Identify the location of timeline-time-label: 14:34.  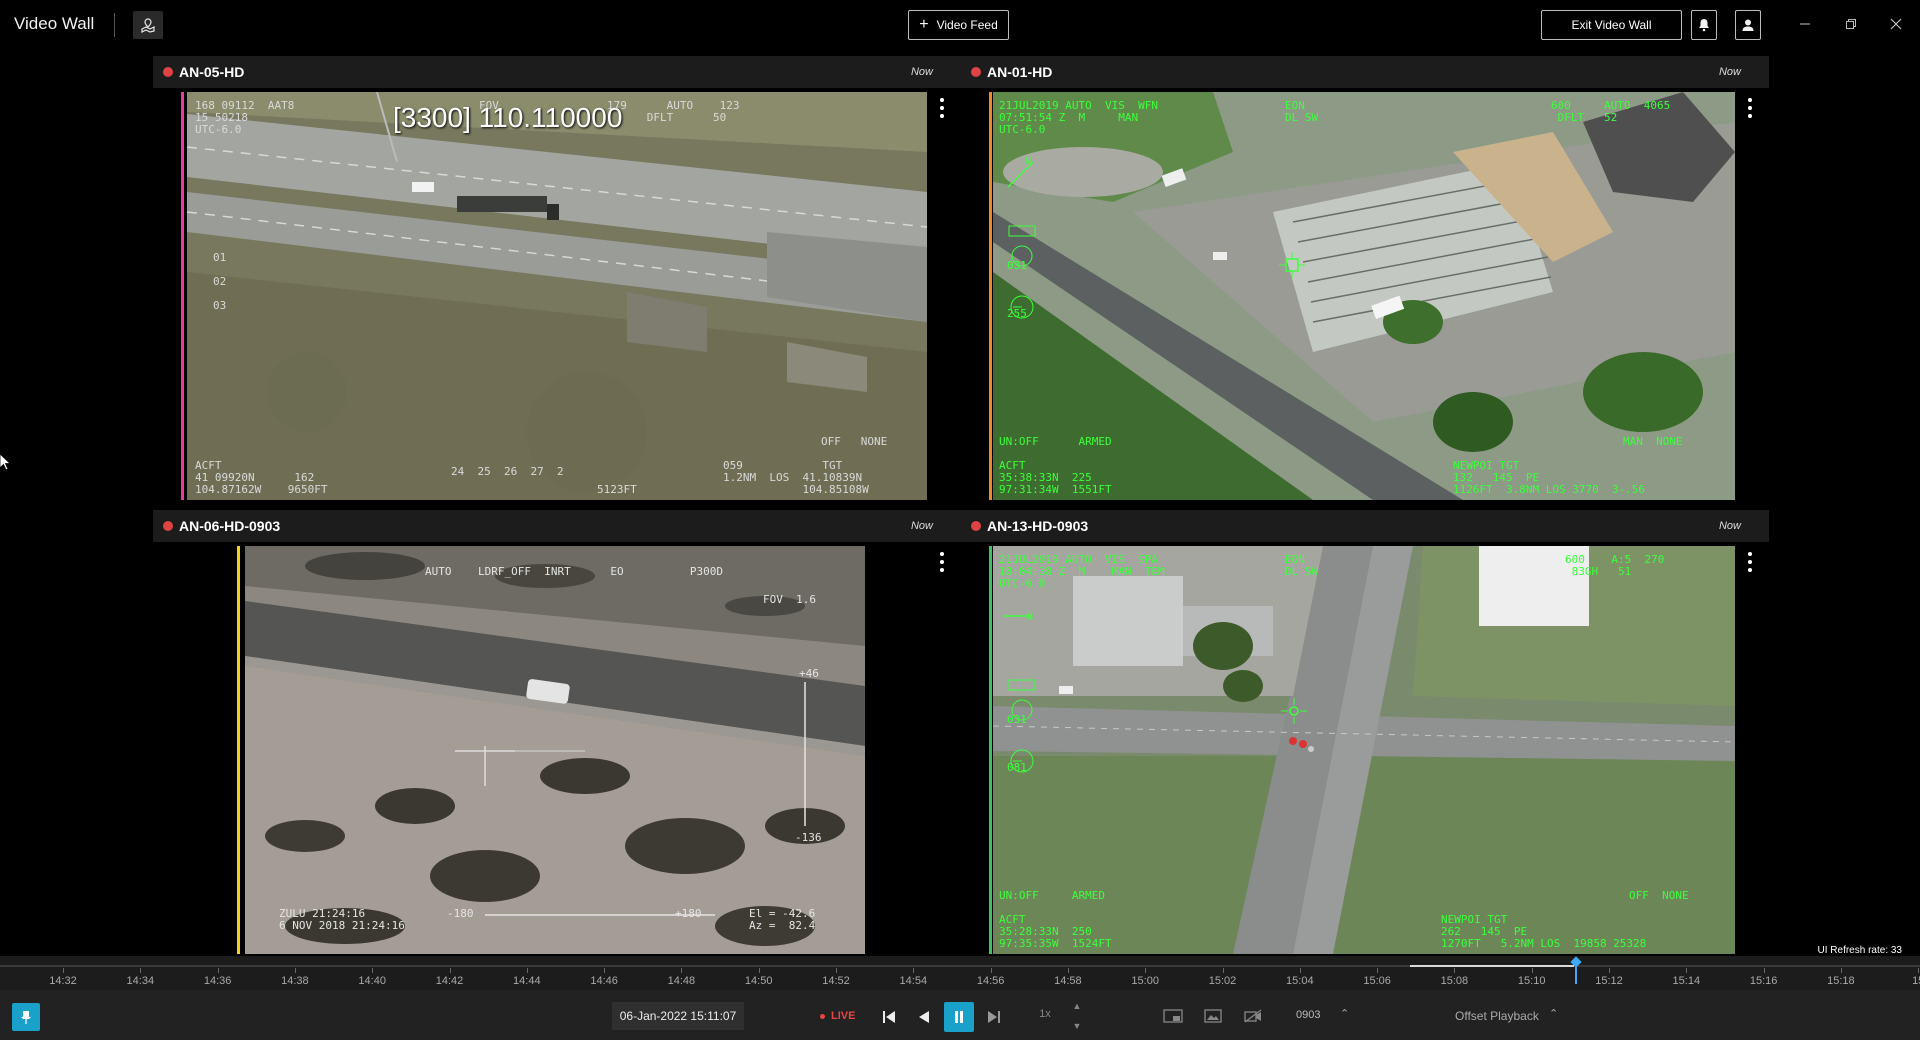
(140, 981).